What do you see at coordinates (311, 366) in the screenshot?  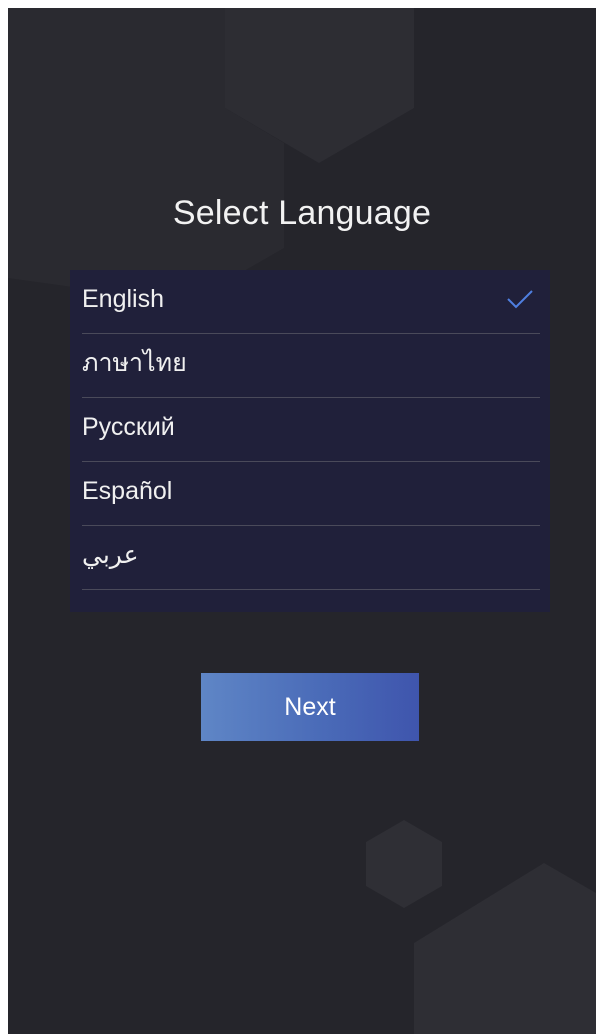 I see `language-option-thai: ภาษาไทย` at bounding box center [311, 366].